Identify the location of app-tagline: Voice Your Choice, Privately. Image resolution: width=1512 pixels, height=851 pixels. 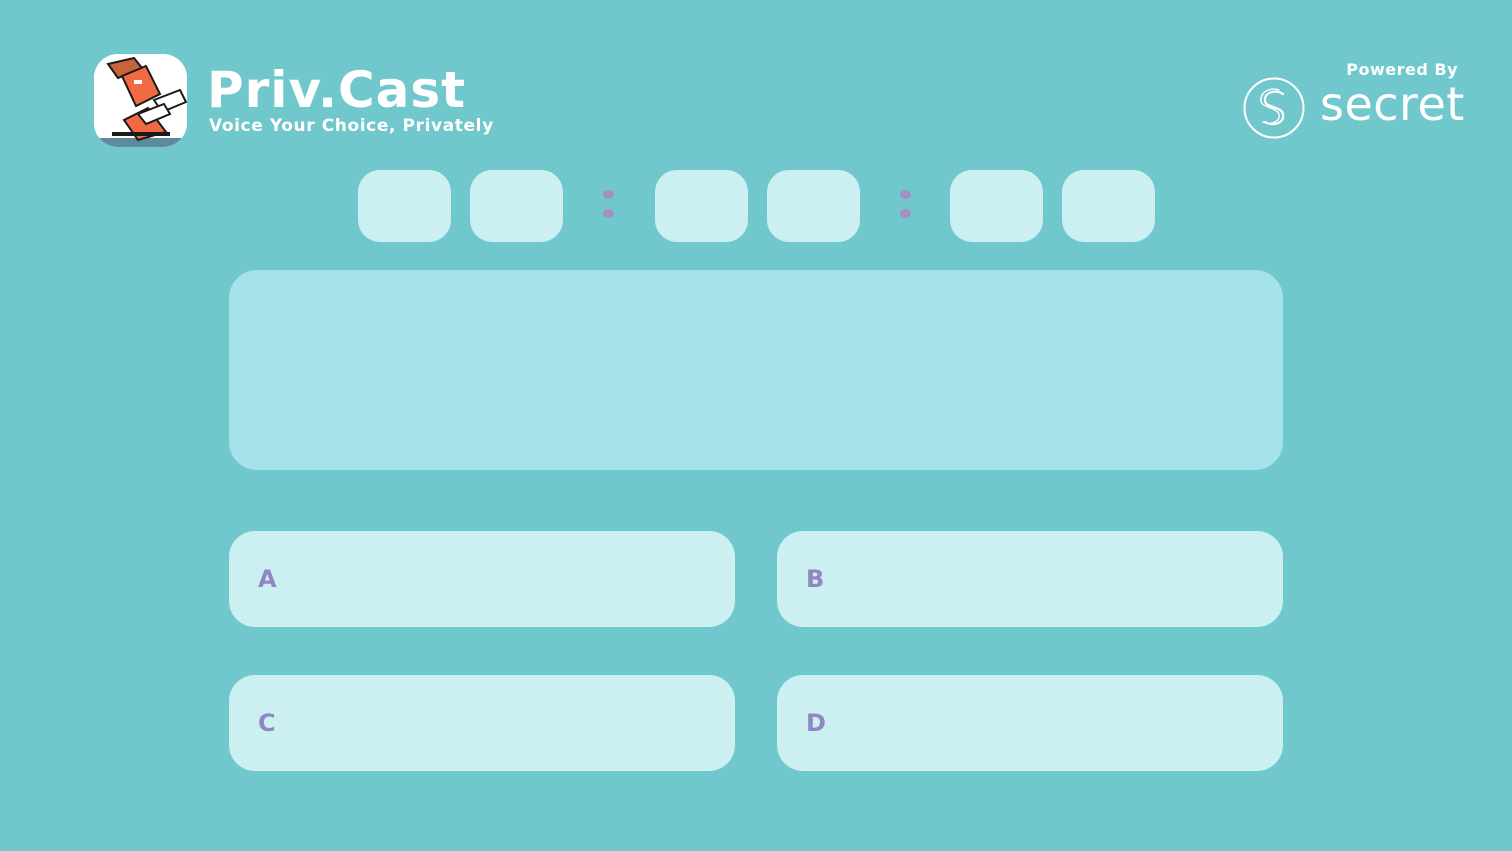
(351, 126).